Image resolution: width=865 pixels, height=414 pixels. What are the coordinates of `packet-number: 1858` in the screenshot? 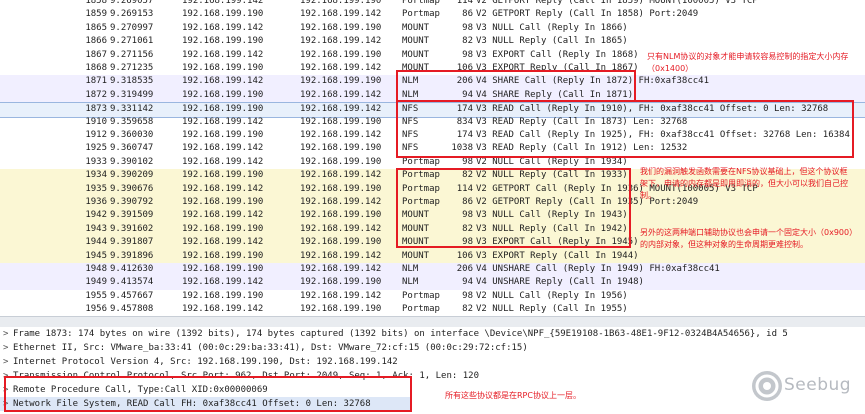 It's located at (96, 3).